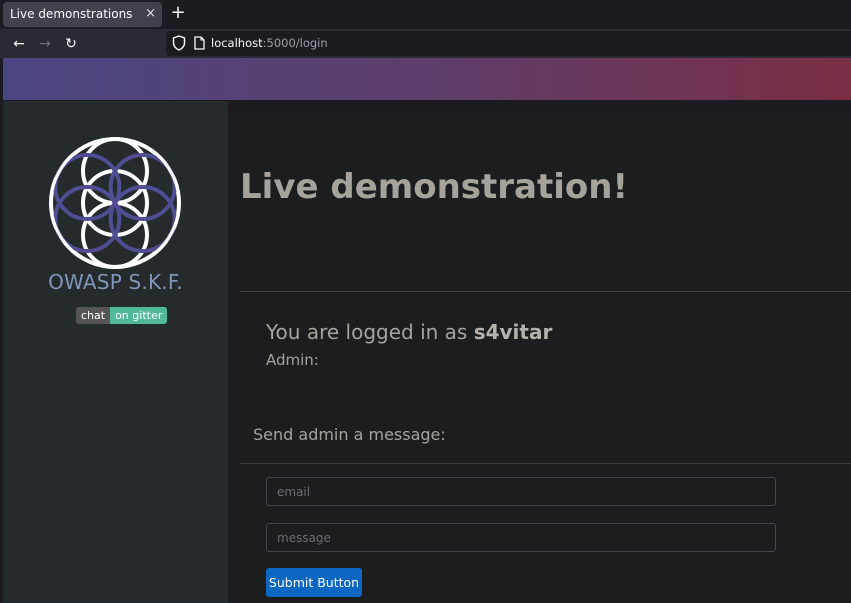  I want to click on back-button: ←, so click(19, 44).